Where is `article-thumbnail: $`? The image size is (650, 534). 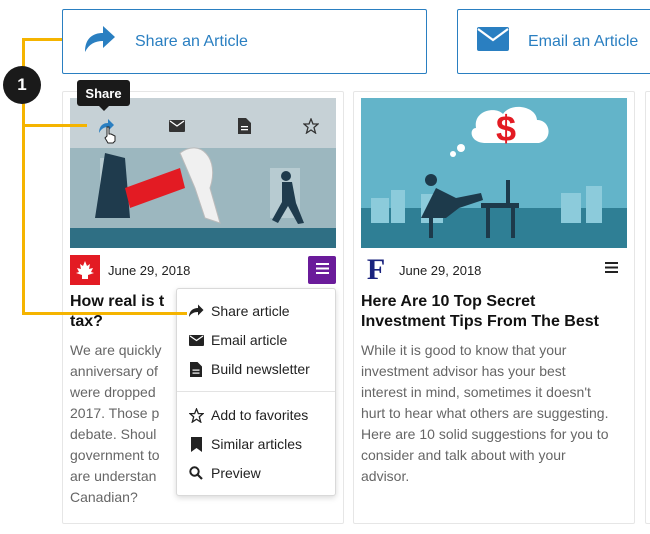
article-thumbnail: $ is located at coordinates (494, 173).